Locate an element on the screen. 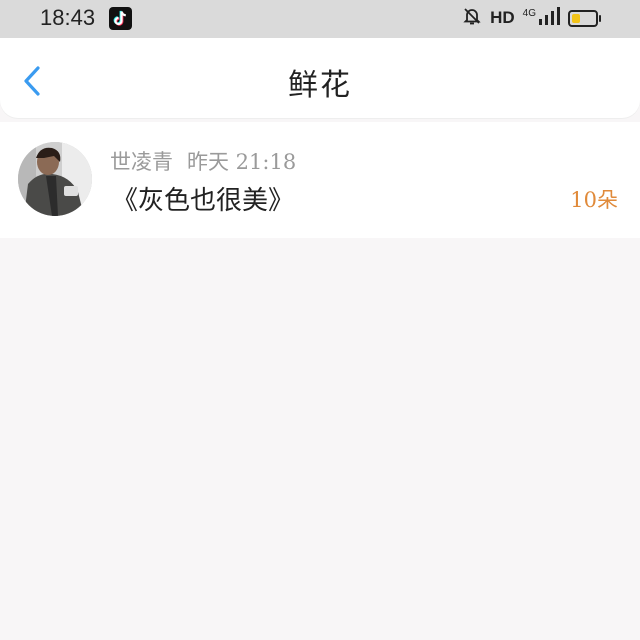 This screenshot has height=640, width=640. battery-icon is located at coordinates (584, 18).